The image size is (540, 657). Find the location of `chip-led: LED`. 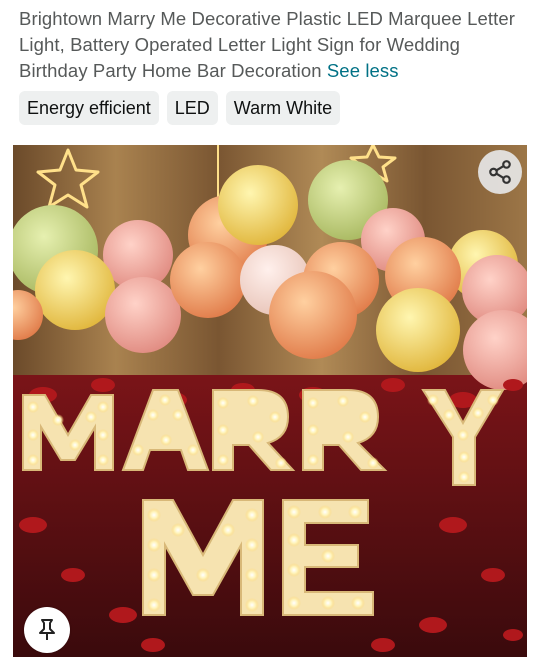

chip-led: LED is located at coordinates (192, 108).